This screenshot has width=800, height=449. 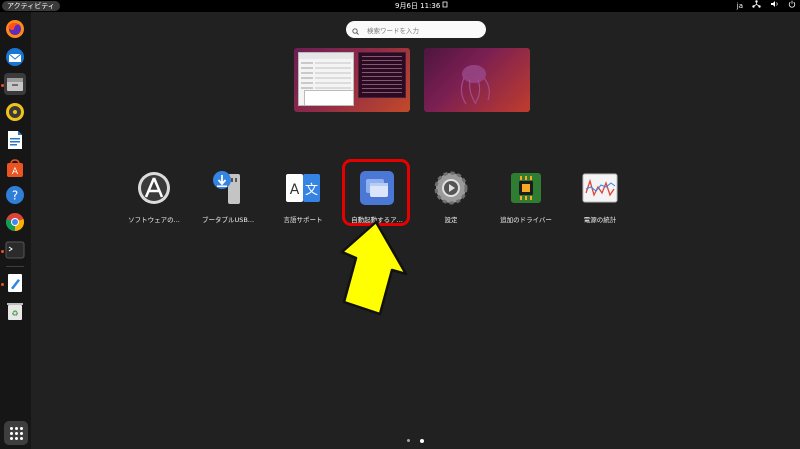 I want to click on top-bar: アクティビティ 9月6日 11:36 ja, so click(x=400, y=6).